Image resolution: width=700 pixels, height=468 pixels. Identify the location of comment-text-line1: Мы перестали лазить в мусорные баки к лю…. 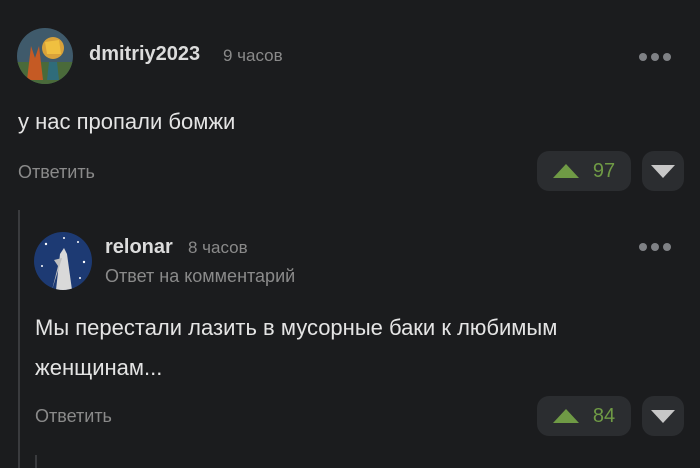
(296, 327).